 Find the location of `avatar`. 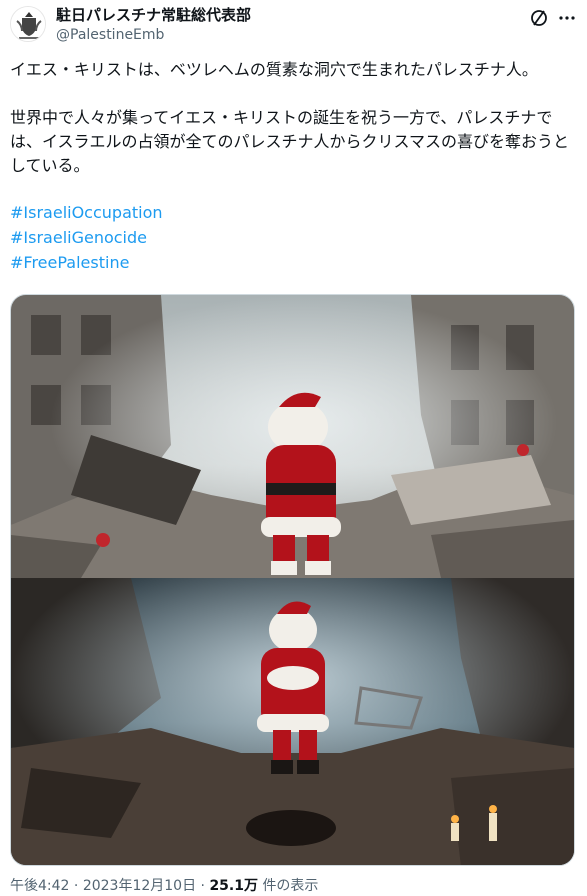

avatar is located at coordinates (28, 24).